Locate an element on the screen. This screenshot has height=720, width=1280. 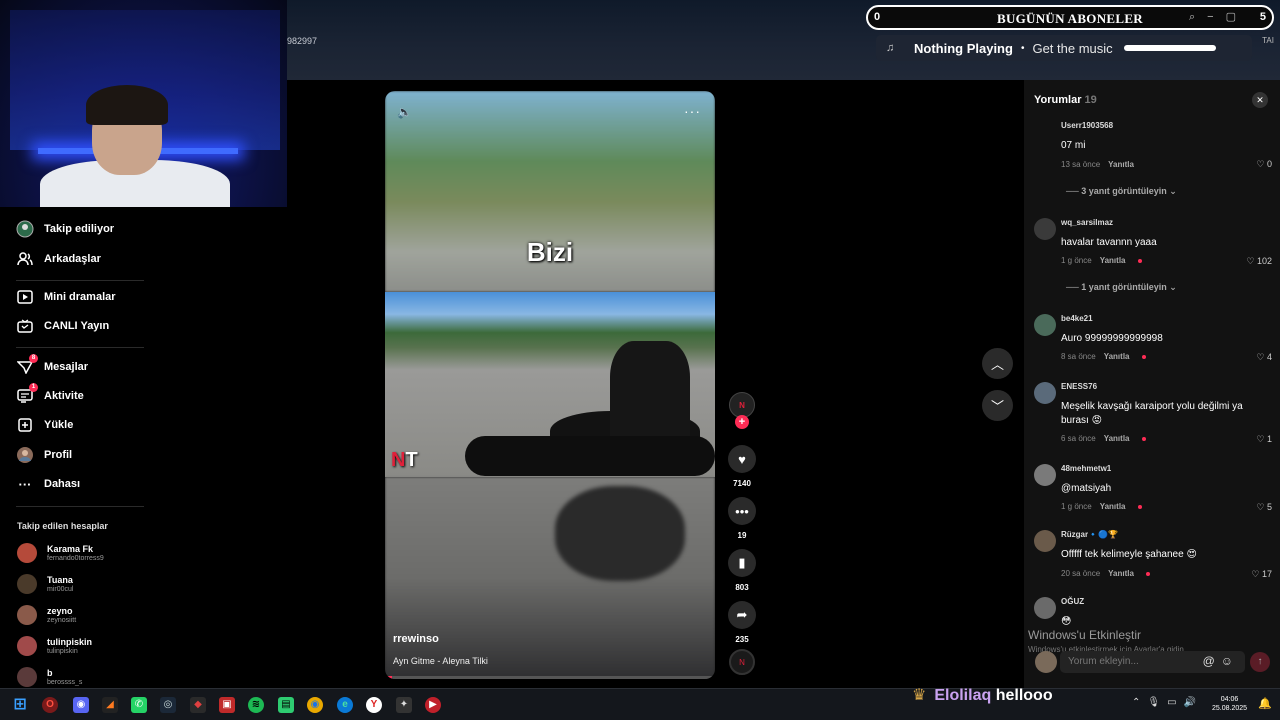
sidebar-item-activity: 1 Aktivite is located at coordinates (50, 394).